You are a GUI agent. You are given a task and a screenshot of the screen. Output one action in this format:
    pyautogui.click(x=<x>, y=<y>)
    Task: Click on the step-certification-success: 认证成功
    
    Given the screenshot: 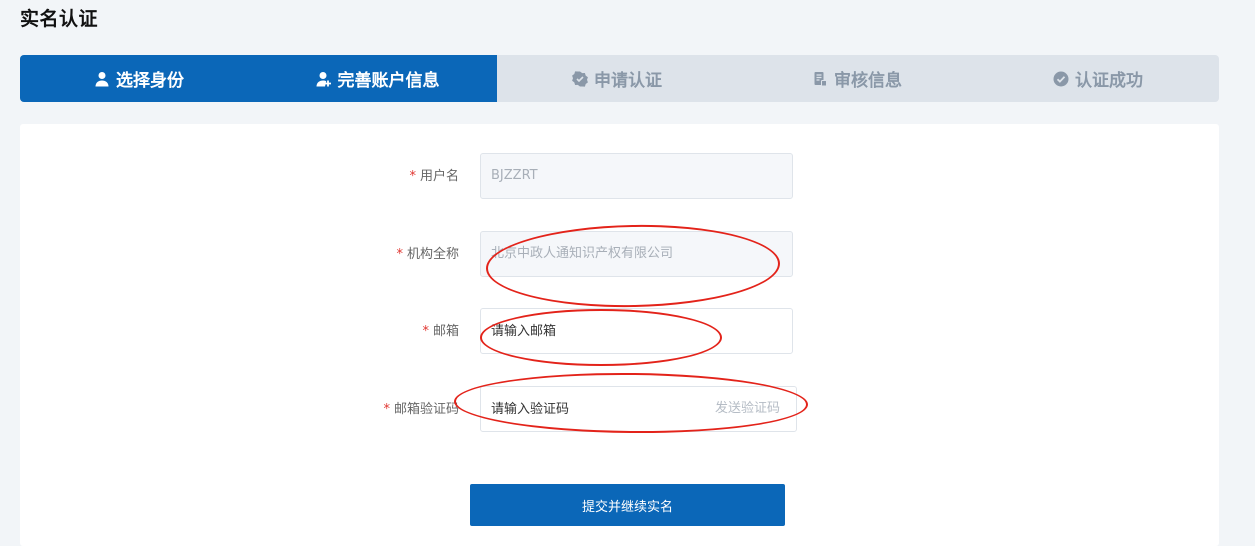 What is the action you would take?
    pyautogui.click(x=1098, y=78)
    